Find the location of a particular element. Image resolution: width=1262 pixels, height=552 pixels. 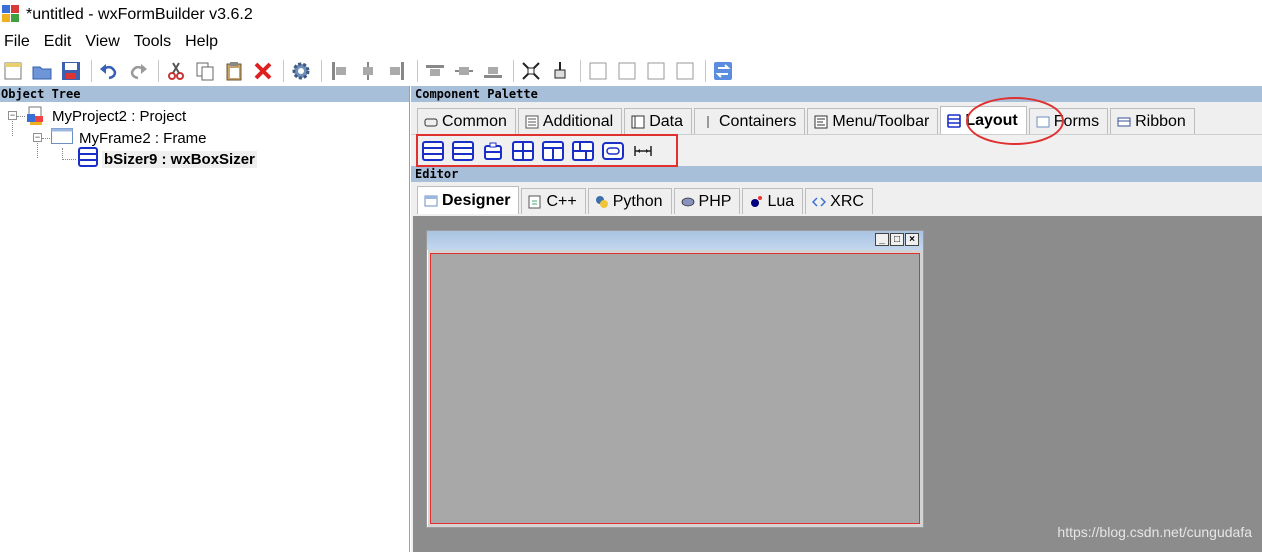

common-icon is located at coordinates (431, 122).